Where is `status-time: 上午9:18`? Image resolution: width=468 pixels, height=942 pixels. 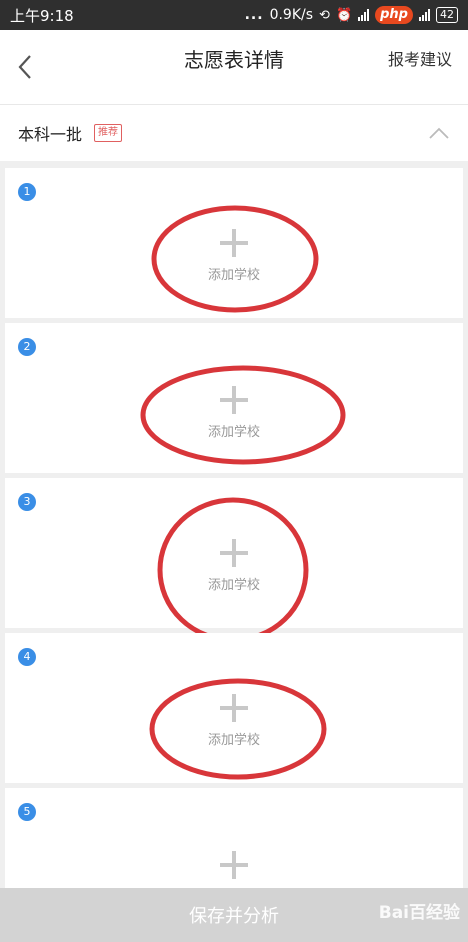 status-time: 上午9:18 is located at coordinates (42, 15).